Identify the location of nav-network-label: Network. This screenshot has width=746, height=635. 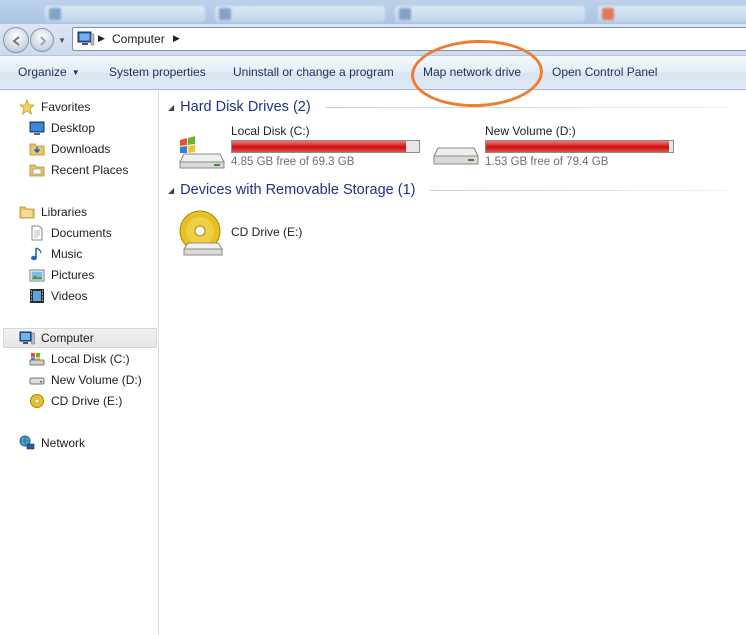
(63, 443).